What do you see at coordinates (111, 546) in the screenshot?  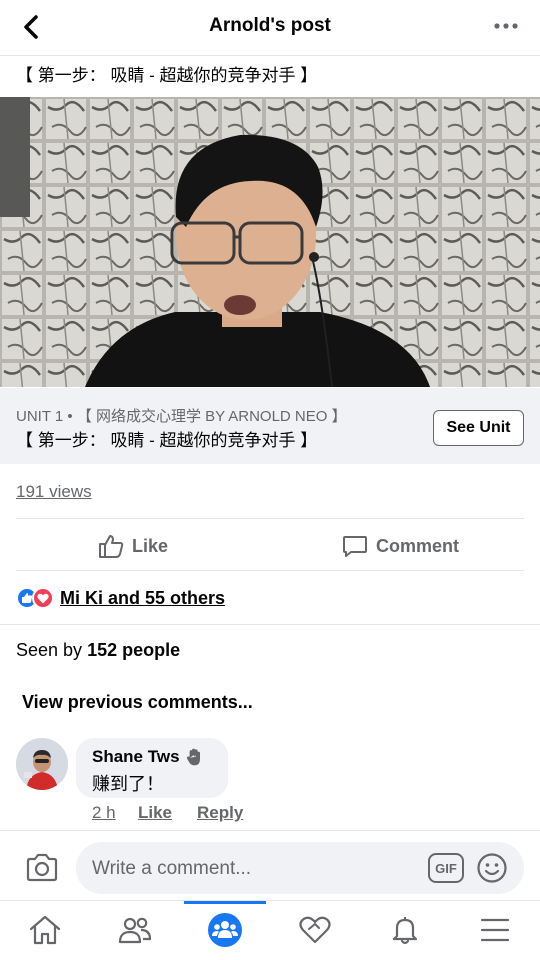 I see `thumbs-up-icon` at bounding box center [111, 546].